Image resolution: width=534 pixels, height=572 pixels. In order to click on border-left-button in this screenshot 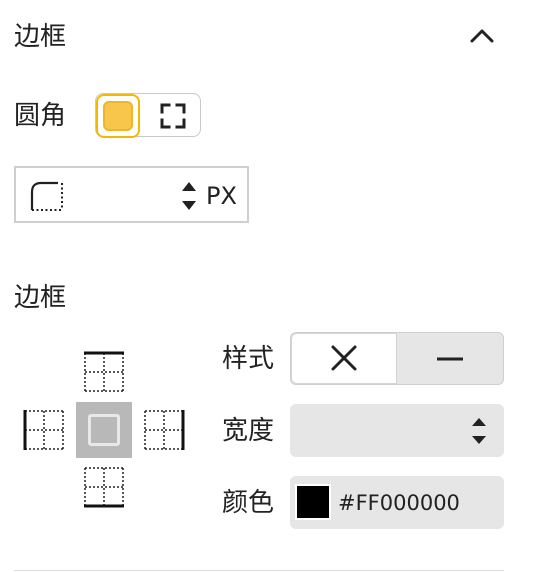, I will do `click(44, 430)`.